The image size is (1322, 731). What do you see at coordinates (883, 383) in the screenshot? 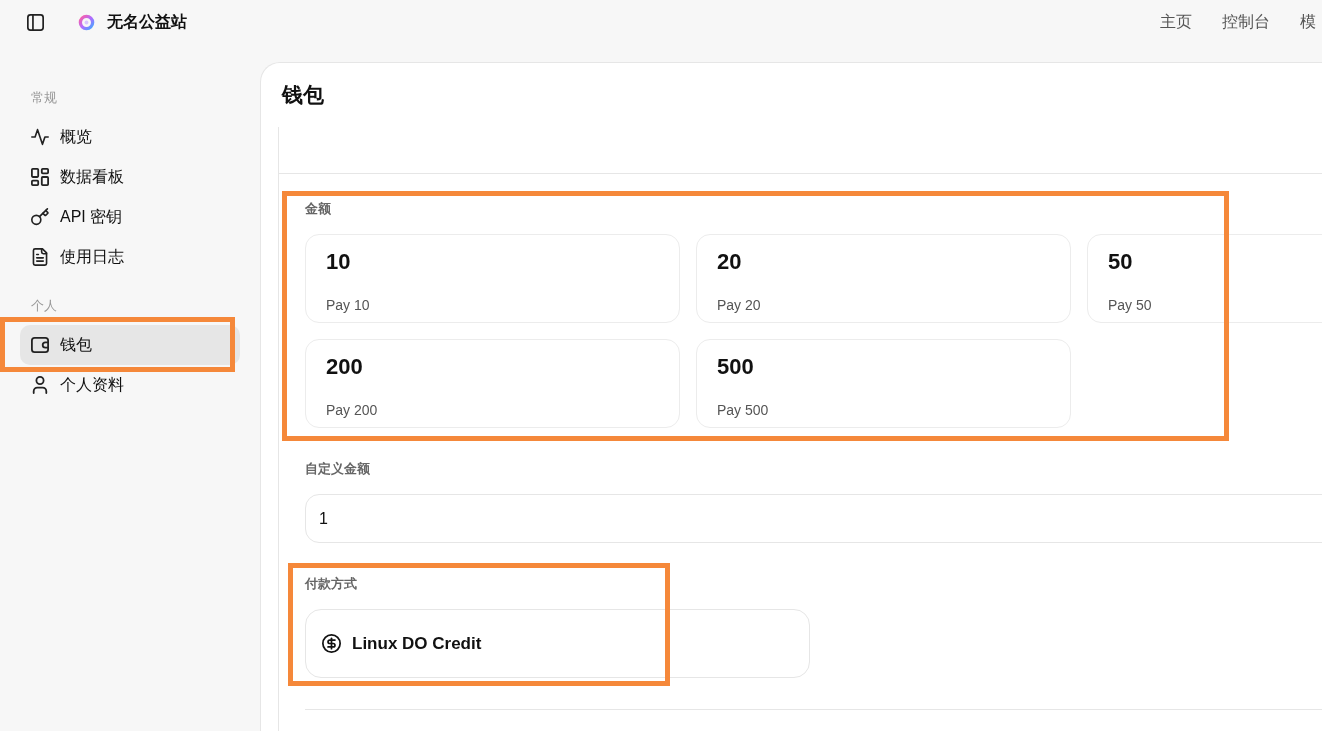
I see `amount-option: 500 Pay 500` at bounding box center [883, 383].